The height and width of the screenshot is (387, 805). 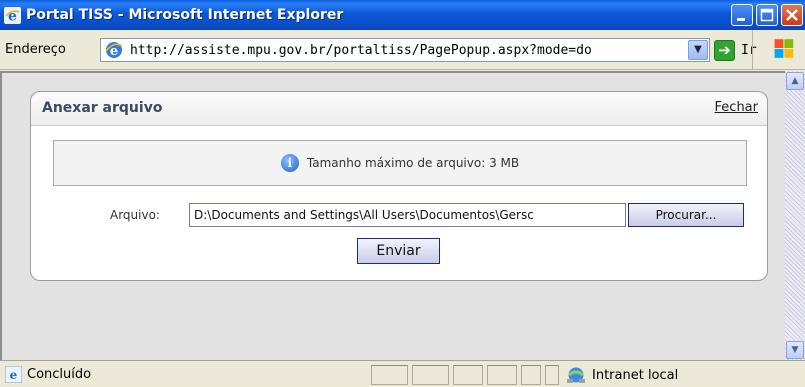 I want to click on intranet-icon, so click(x=576, y=375).